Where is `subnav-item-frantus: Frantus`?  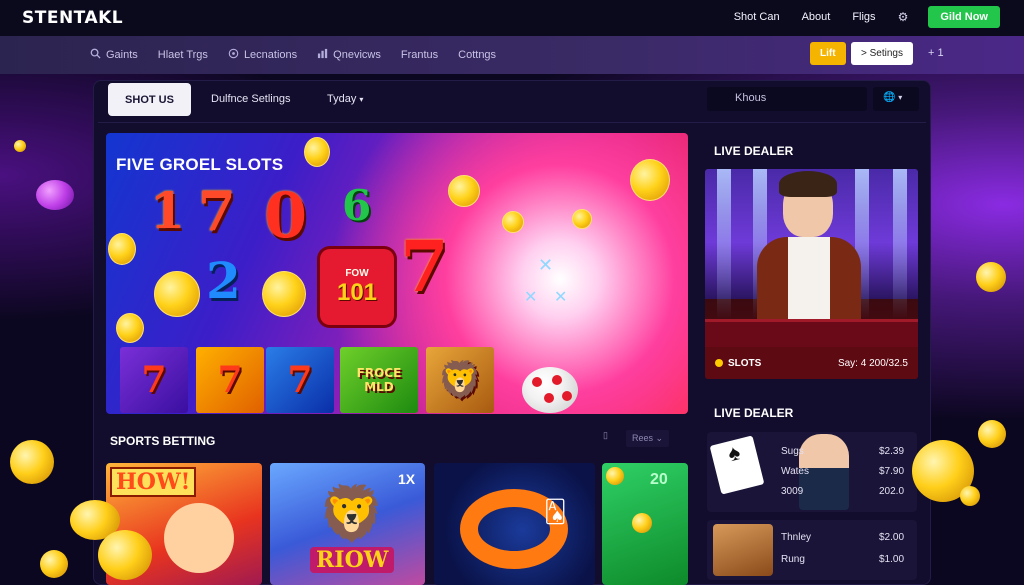 subnav-item-frantus: Frantus is located at coordinates (419, 55).